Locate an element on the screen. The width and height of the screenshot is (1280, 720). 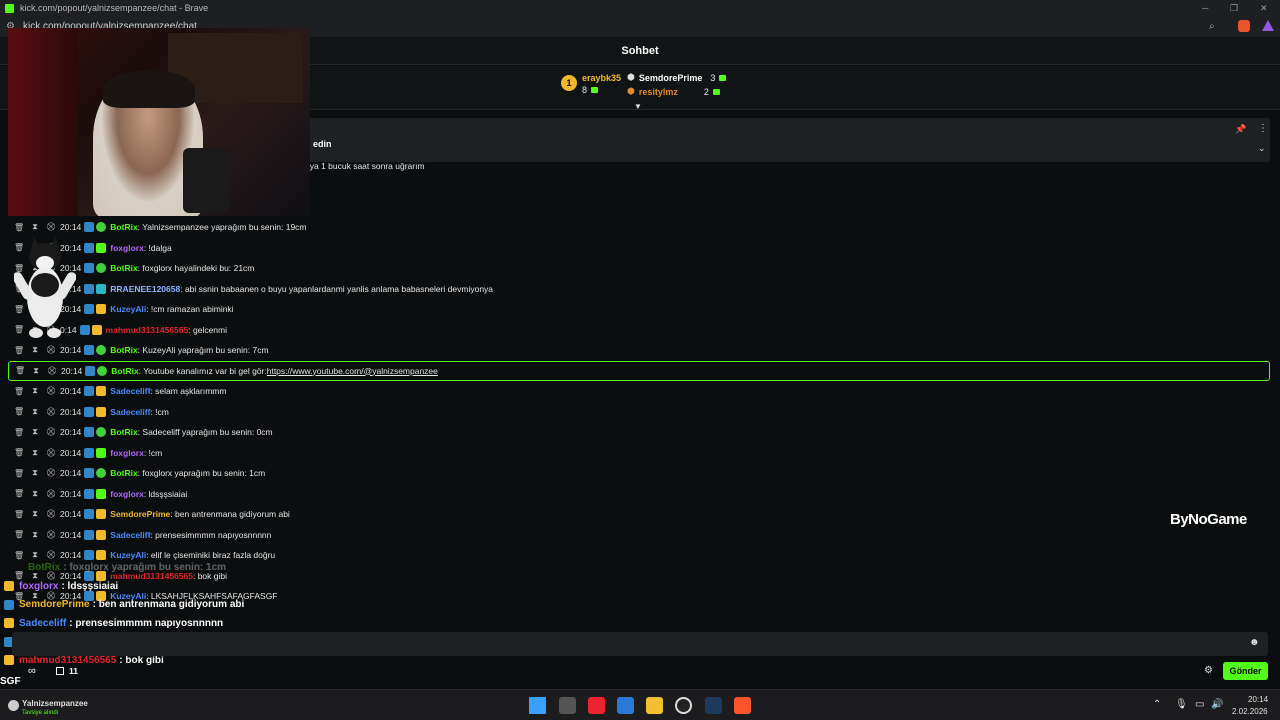
brave-icon is located at coordinates (742, 705).